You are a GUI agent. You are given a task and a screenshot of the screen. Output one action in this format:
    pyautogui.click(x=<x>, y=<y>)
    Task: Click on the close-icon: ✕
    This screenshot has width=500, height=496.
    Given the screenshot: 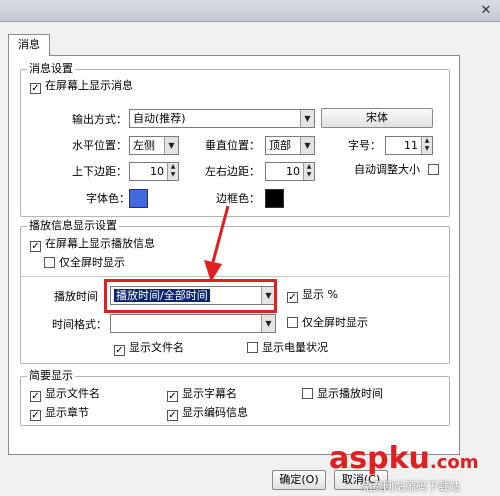 What is the action you would take?
    pyautogui.click(x=486, y=10)
    